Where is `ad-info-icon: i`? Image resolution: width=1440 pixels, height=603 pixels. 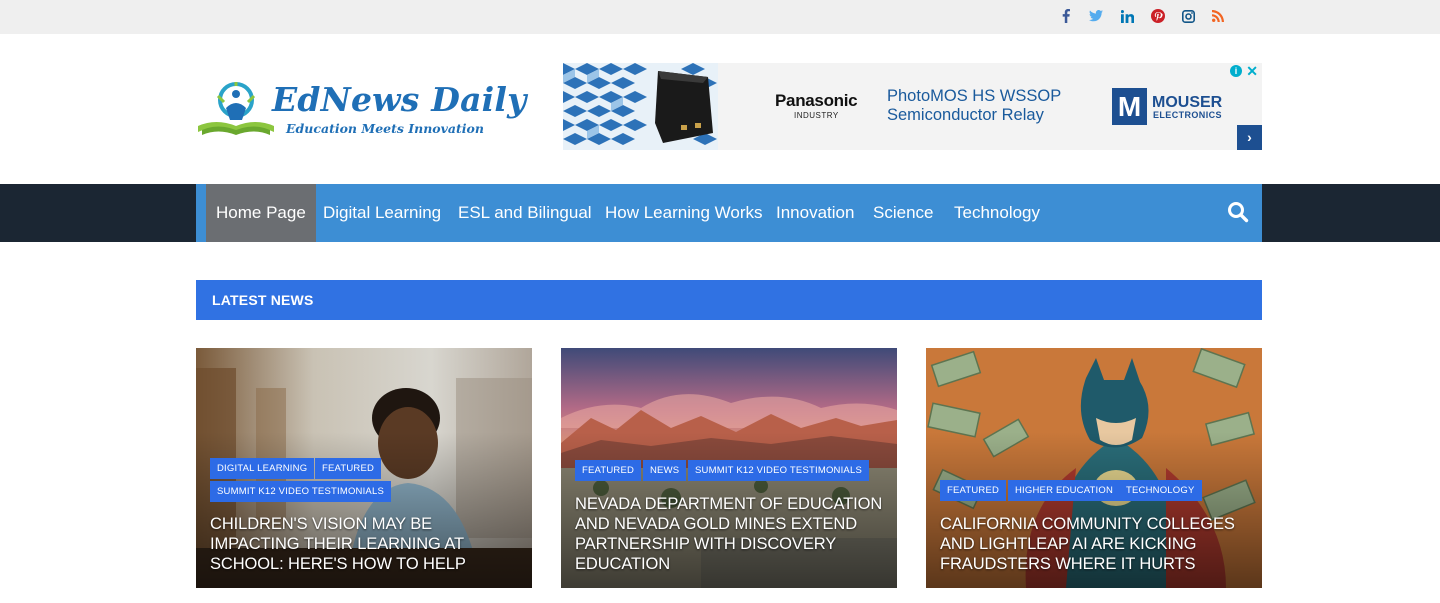 ad-info-icon: i is located at coordinates (1236, 71).